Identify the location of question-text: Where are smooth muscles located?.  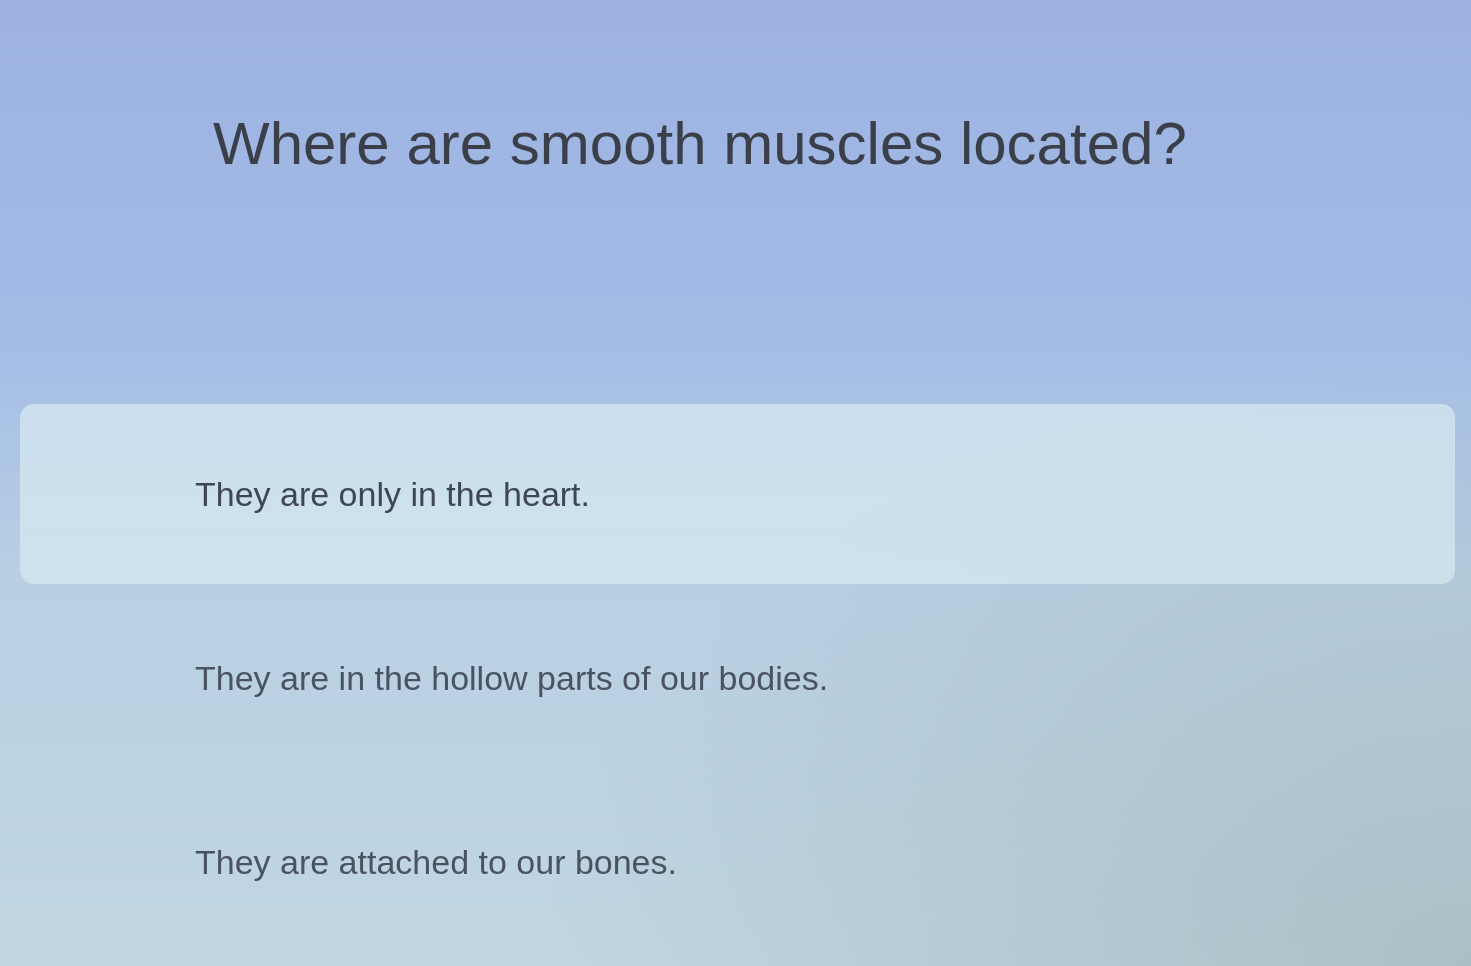
(700, 144).